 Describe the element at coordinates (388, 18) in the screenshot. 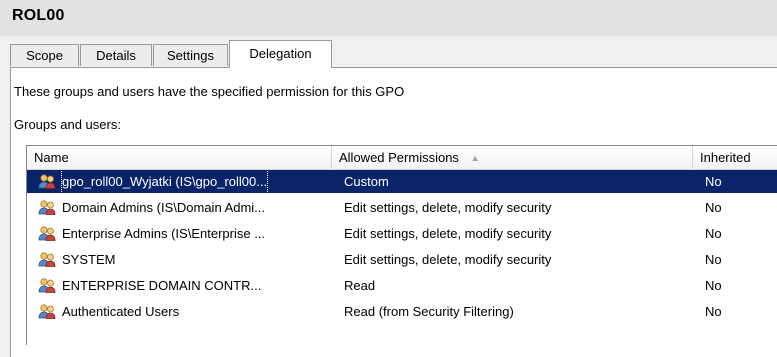

I see `title-bar: ROL00` at that location.